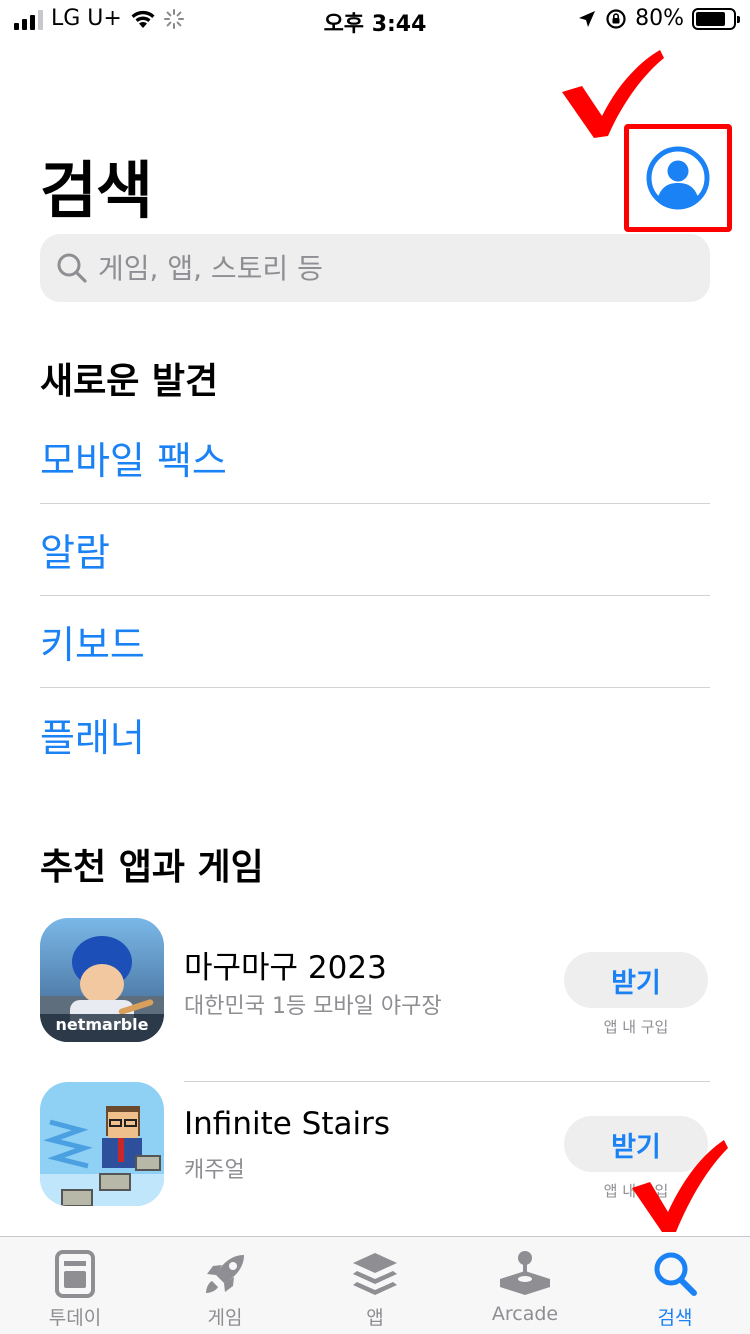 This screenshot has width=750, height=1334. I want to click on app-name: 마구마구 2023, so click(285, 964).